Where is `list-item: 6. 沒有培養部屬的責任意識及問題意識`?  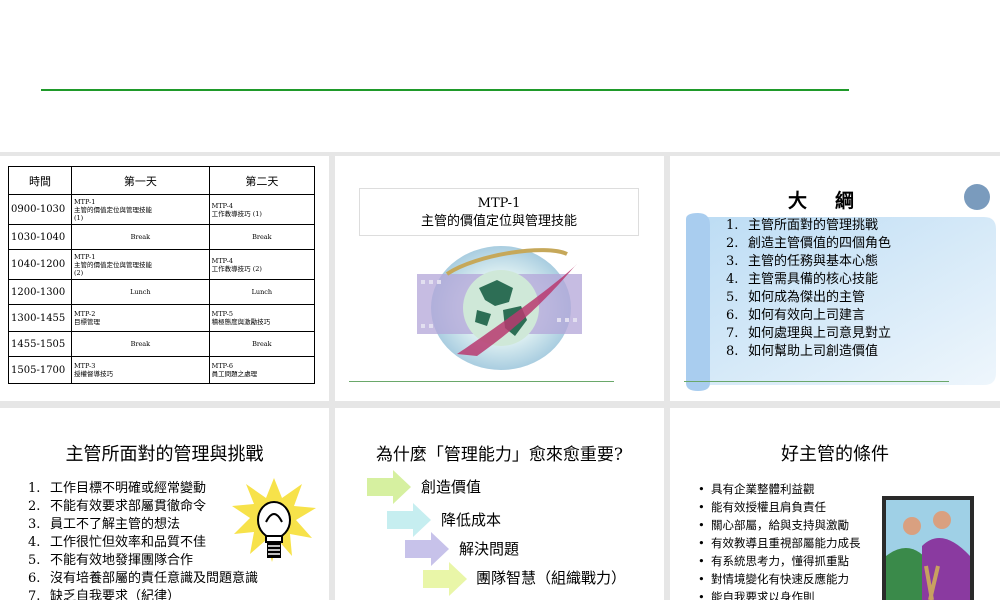 list-item: 6. 沒有培養部屬的責任意識及問題意識 is located at coordinates (143, 578).